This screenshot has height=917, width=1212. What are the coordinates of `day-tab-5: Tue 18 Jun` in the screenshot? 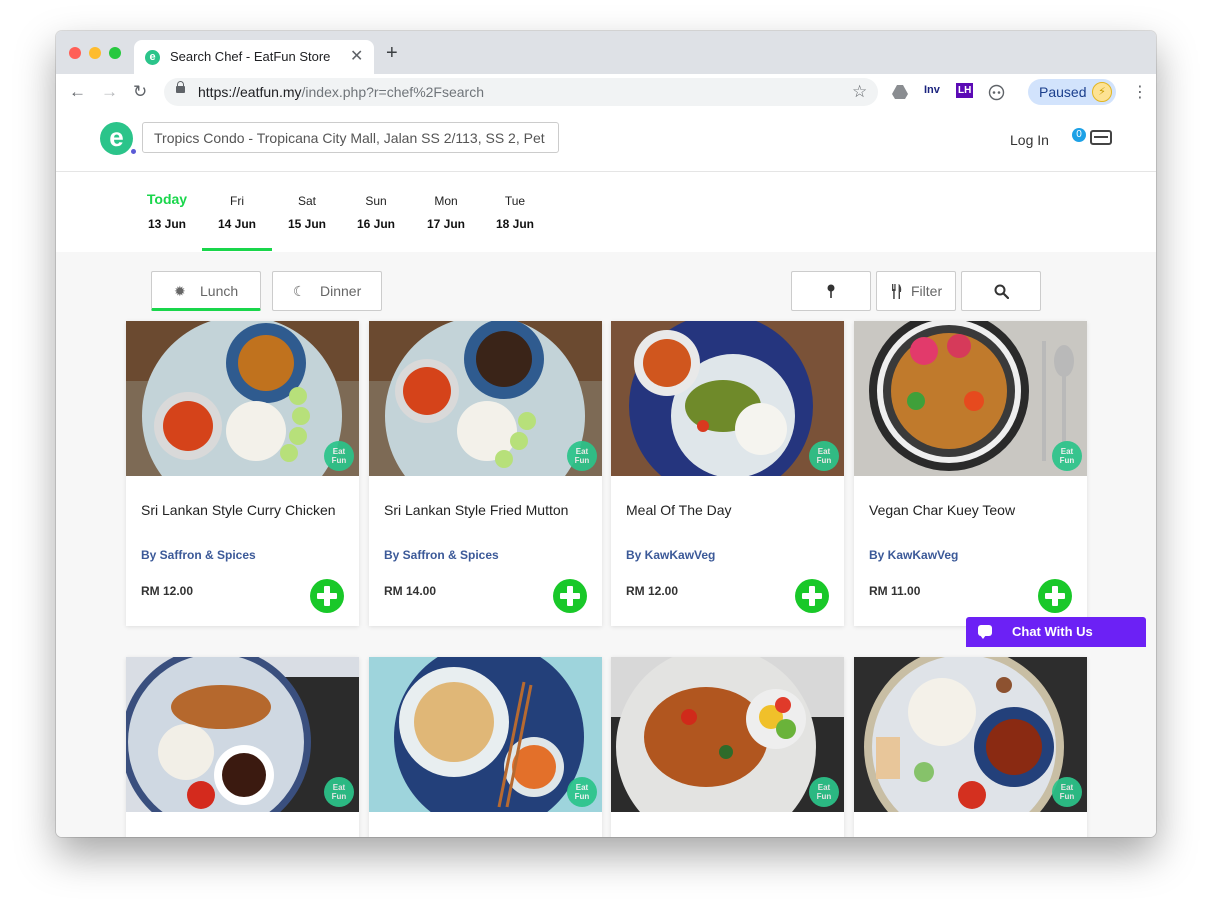 It's located at (515, 211).